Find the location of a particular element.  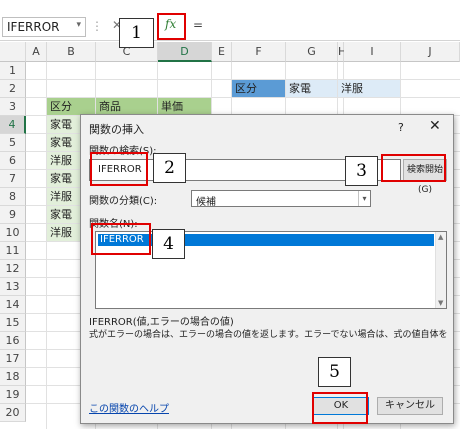

highlight-function-item is located at coordinates (121, 239).